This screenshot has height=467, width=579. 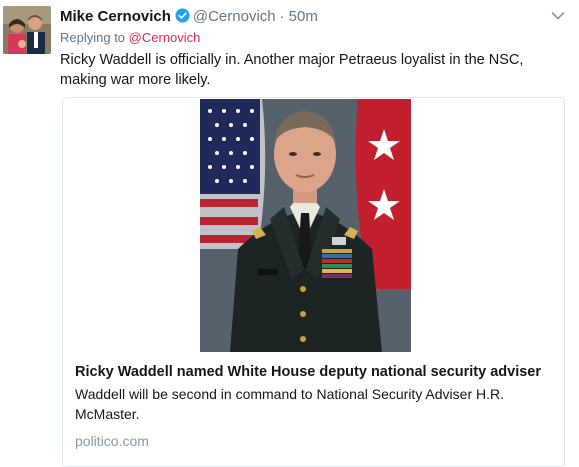 What do you see at coordinates (234, 16) in the screenshot?
I see `author-handle: @Cernovich` at bounding box center [234, 16].